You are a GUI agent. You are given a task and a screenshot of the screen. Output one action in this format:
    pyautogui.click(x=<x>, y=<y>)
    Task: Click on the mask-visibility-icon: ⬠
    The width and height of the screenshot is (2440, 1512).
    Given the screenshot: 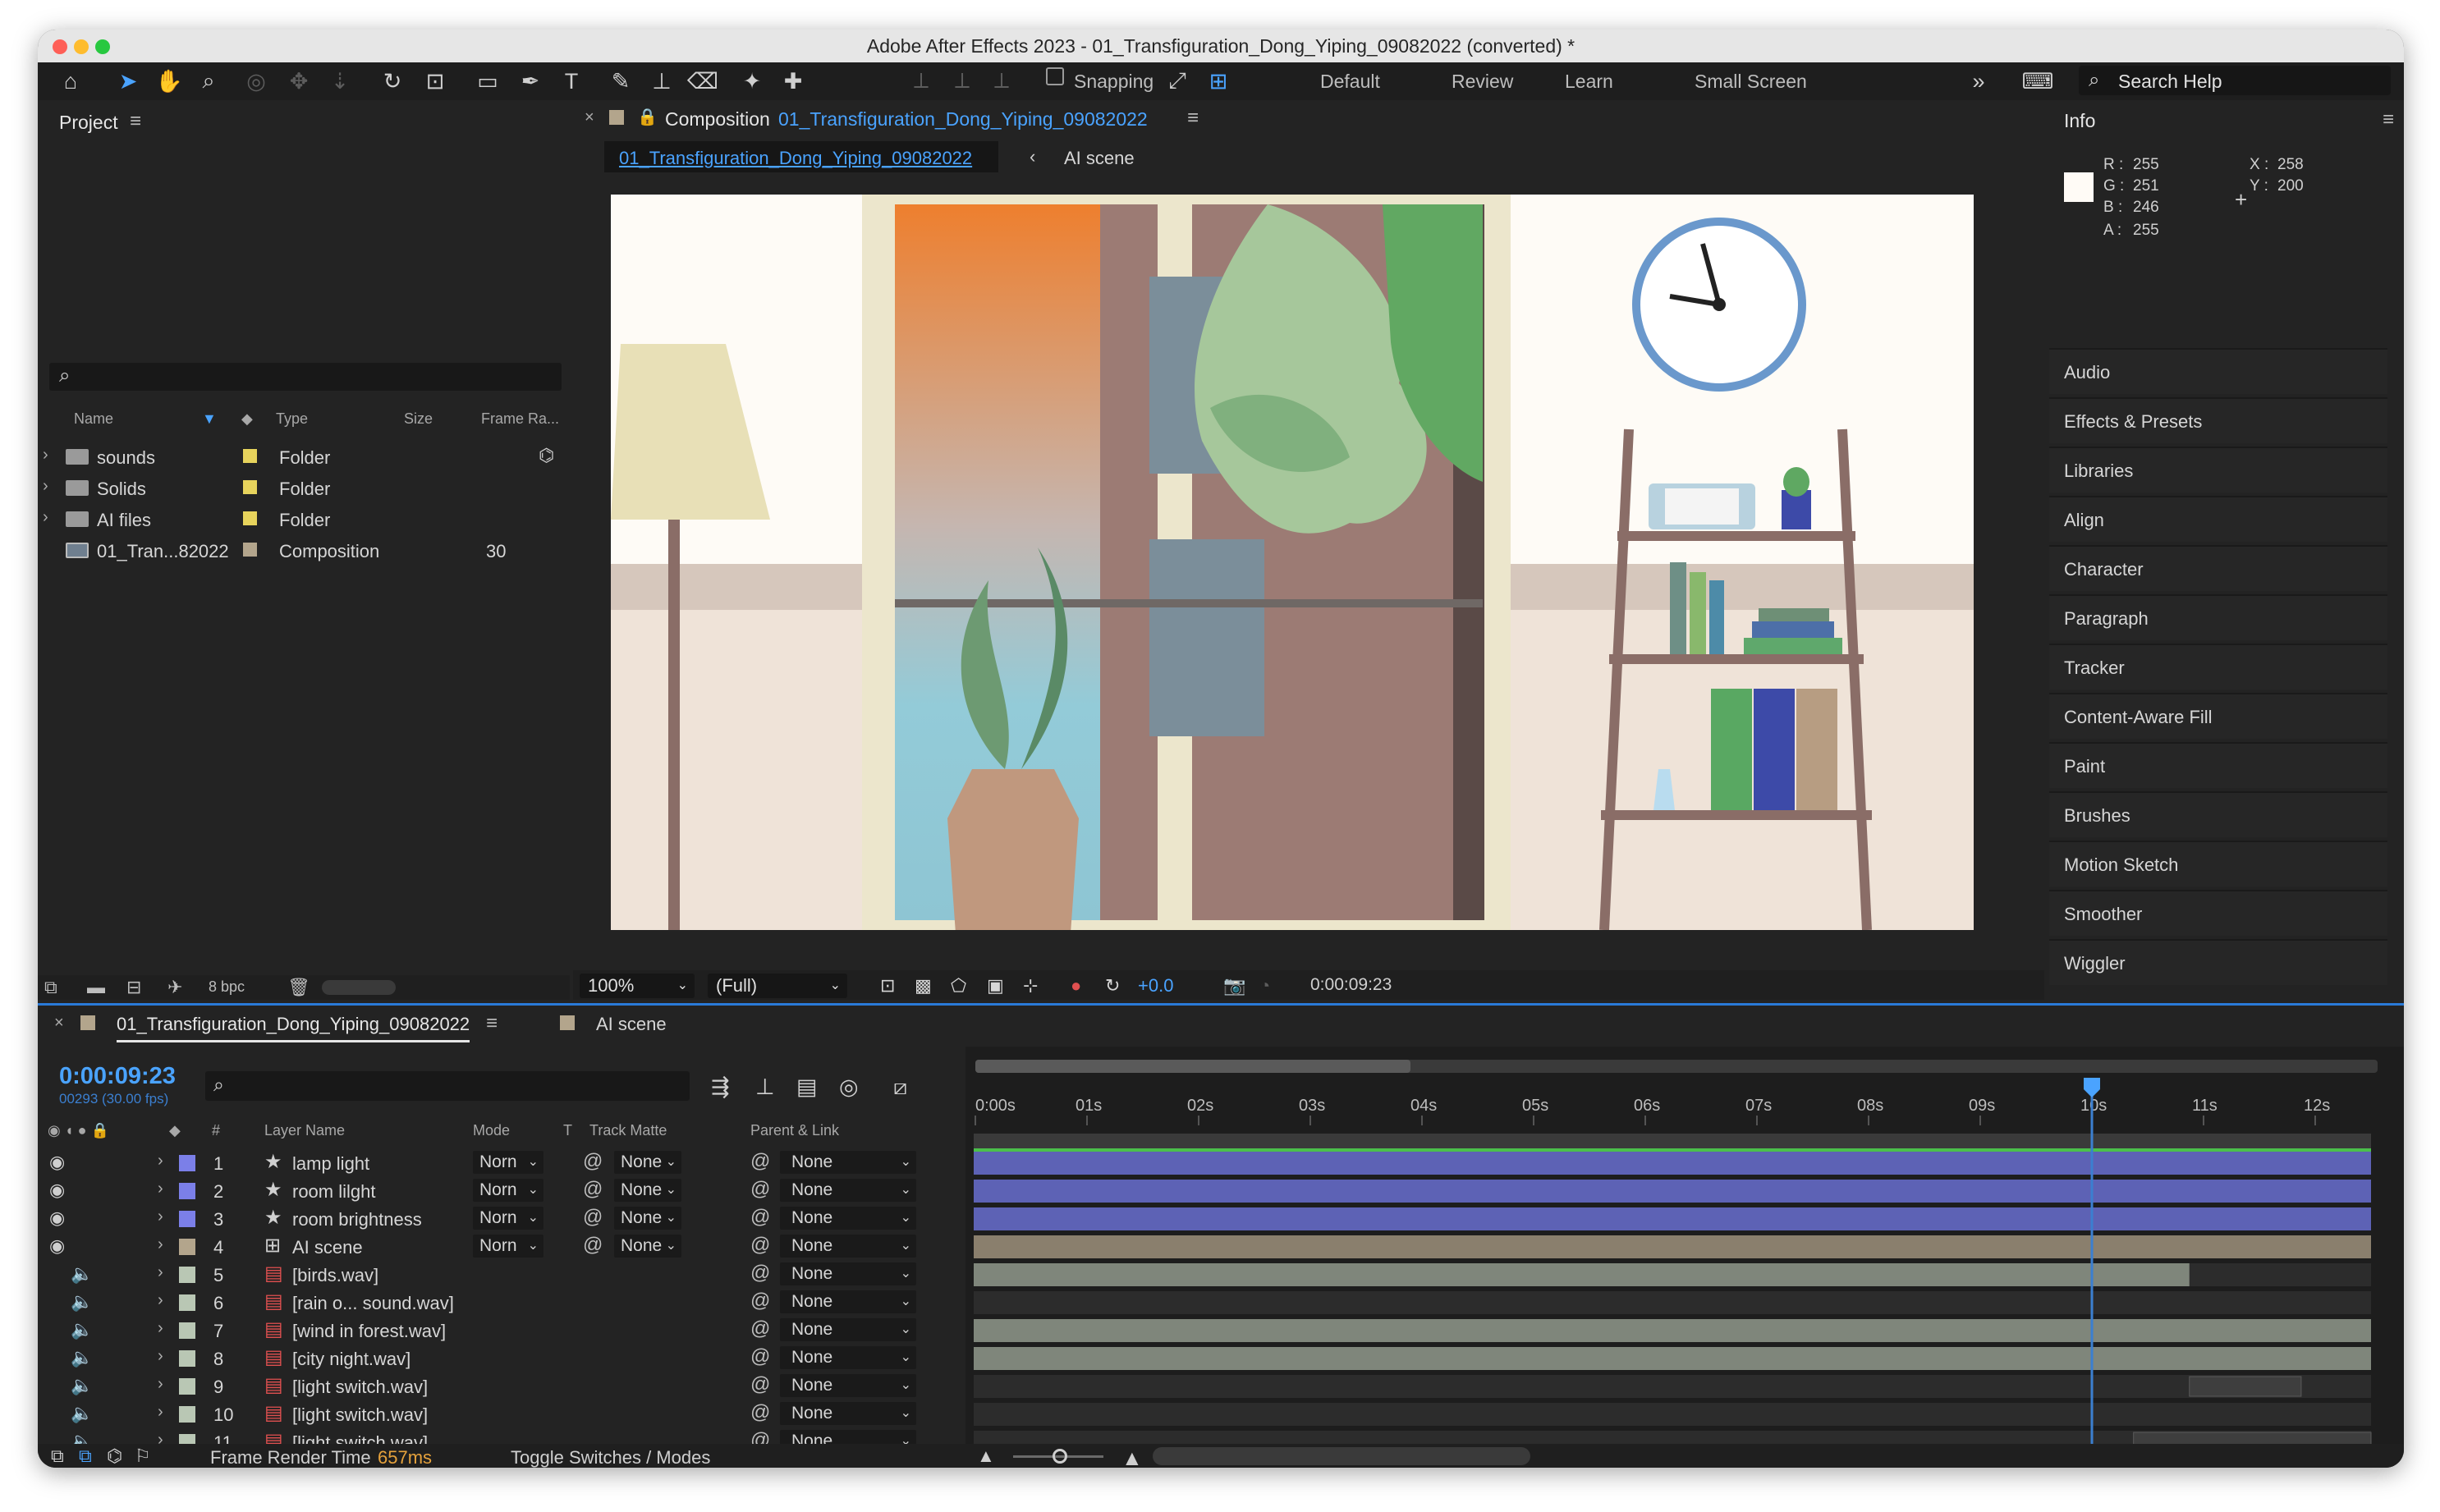 What is the action you would take?
    pyautogui.click(x=958, y=986)
    